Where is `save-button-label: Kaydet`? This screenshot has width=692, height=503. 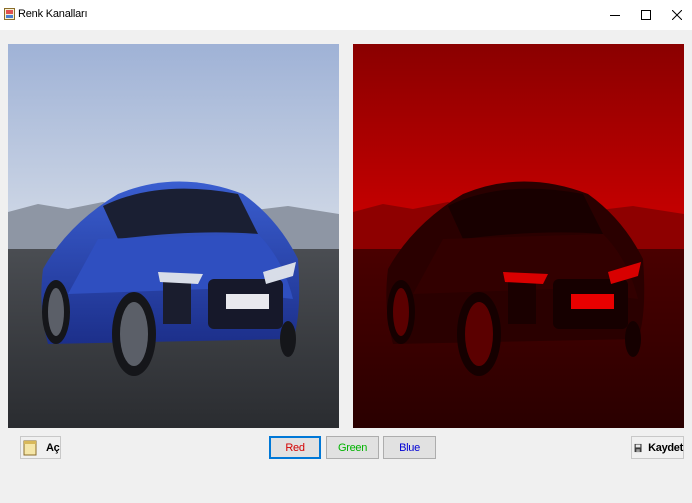
save-button-label: Kaydet is located at coordinates (665, 447).